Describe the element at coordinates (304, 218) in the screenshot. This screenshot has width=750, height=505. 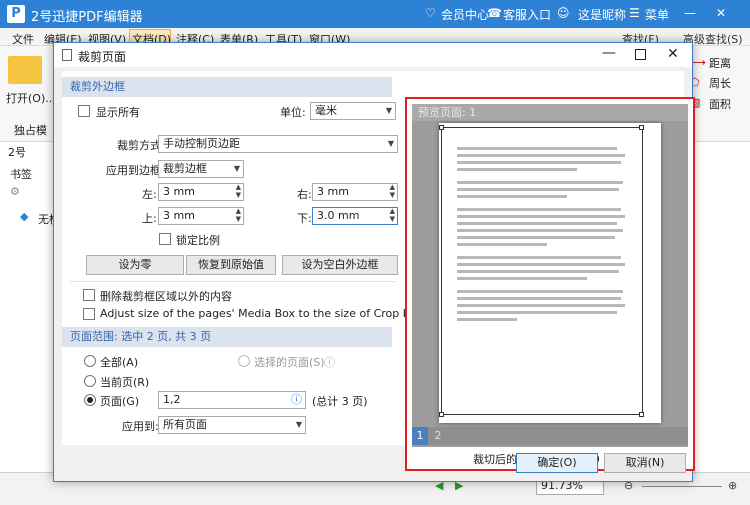
I see `bottom-margin-label: 下:` at that location.